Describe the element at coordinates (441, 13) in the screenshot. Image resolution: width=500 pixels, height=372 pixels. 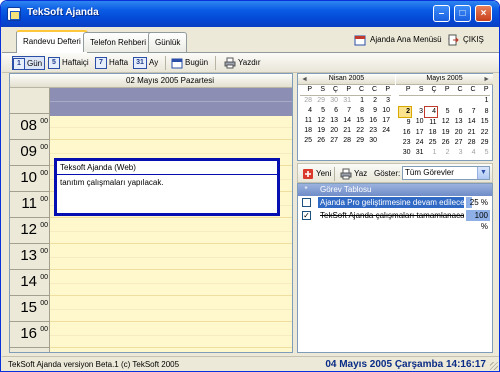
I see `minimize-button: –` at that location.